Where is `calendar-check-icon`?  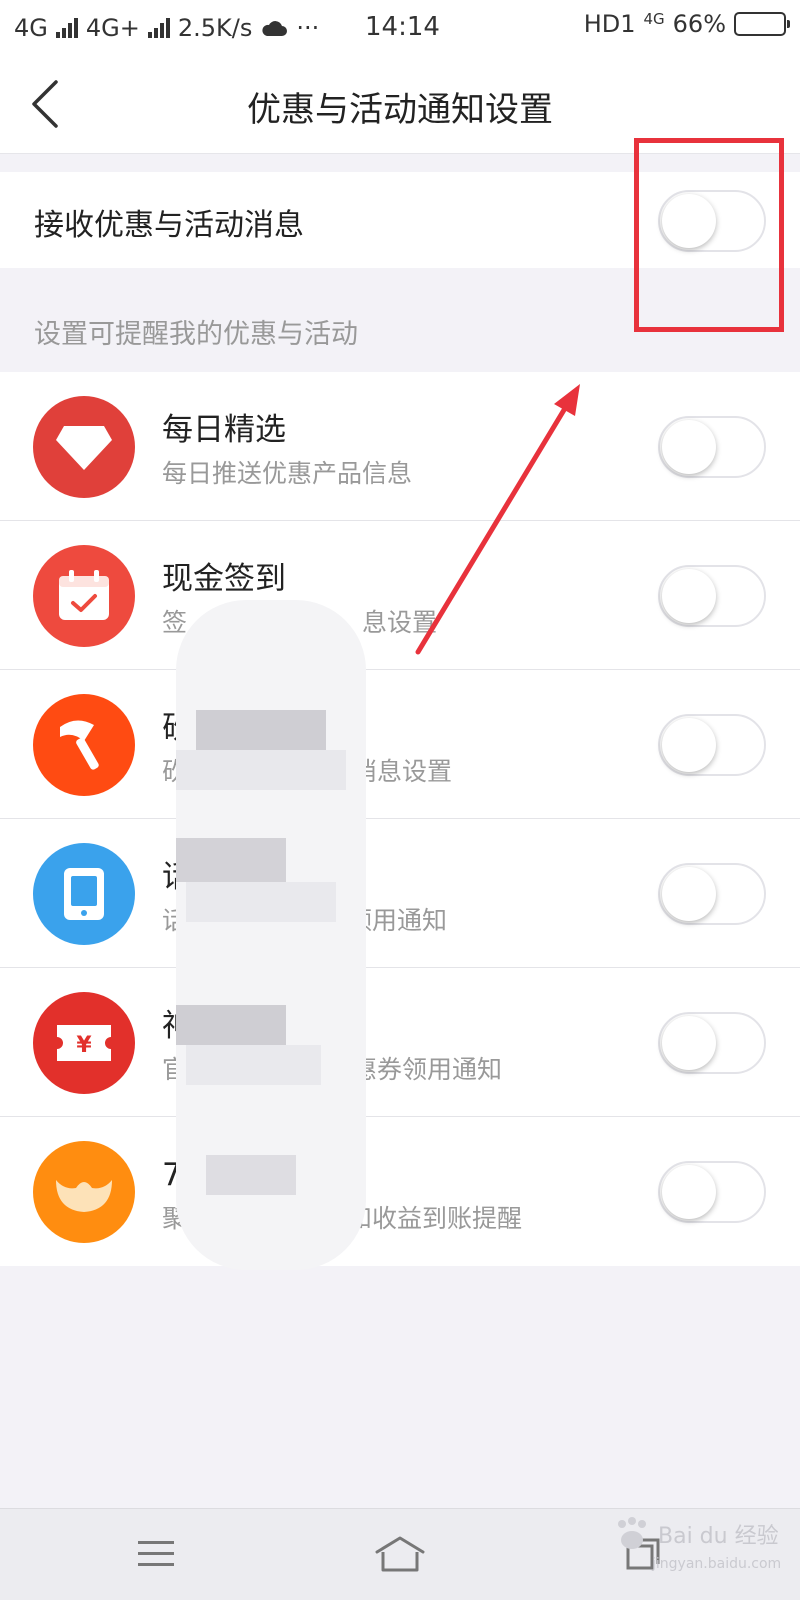 calendar-check-icon is located at coordinates (84, 595).